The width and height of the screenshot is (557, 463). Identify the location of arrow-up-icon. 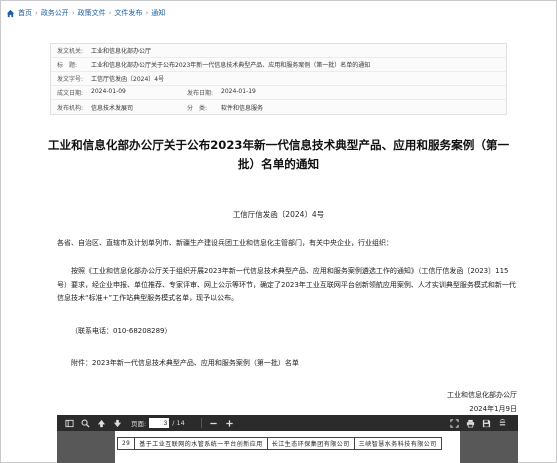
(101, 423).